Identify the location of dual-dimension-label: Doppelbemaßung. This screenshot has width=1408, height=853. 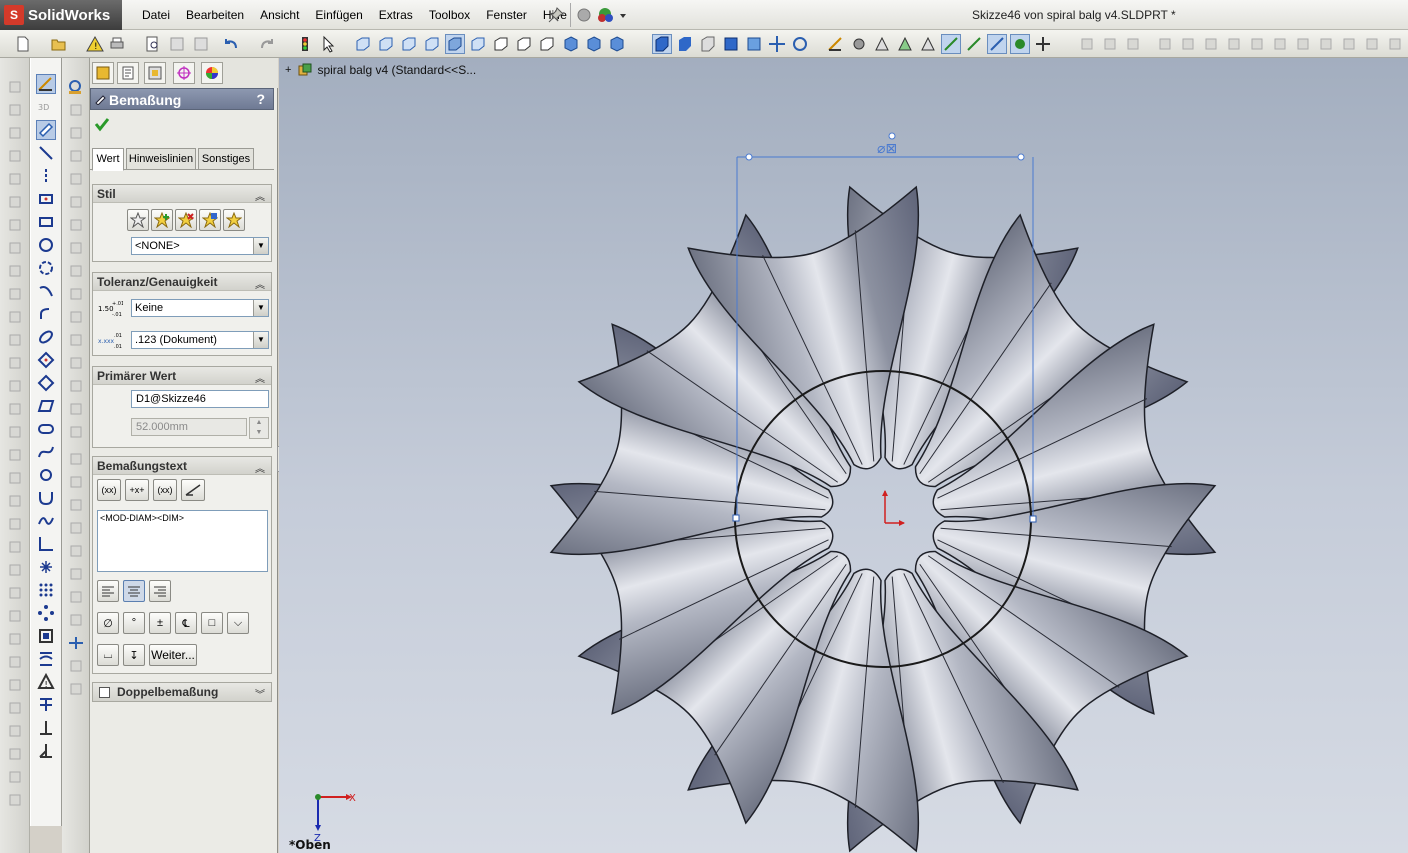
(182, 692).